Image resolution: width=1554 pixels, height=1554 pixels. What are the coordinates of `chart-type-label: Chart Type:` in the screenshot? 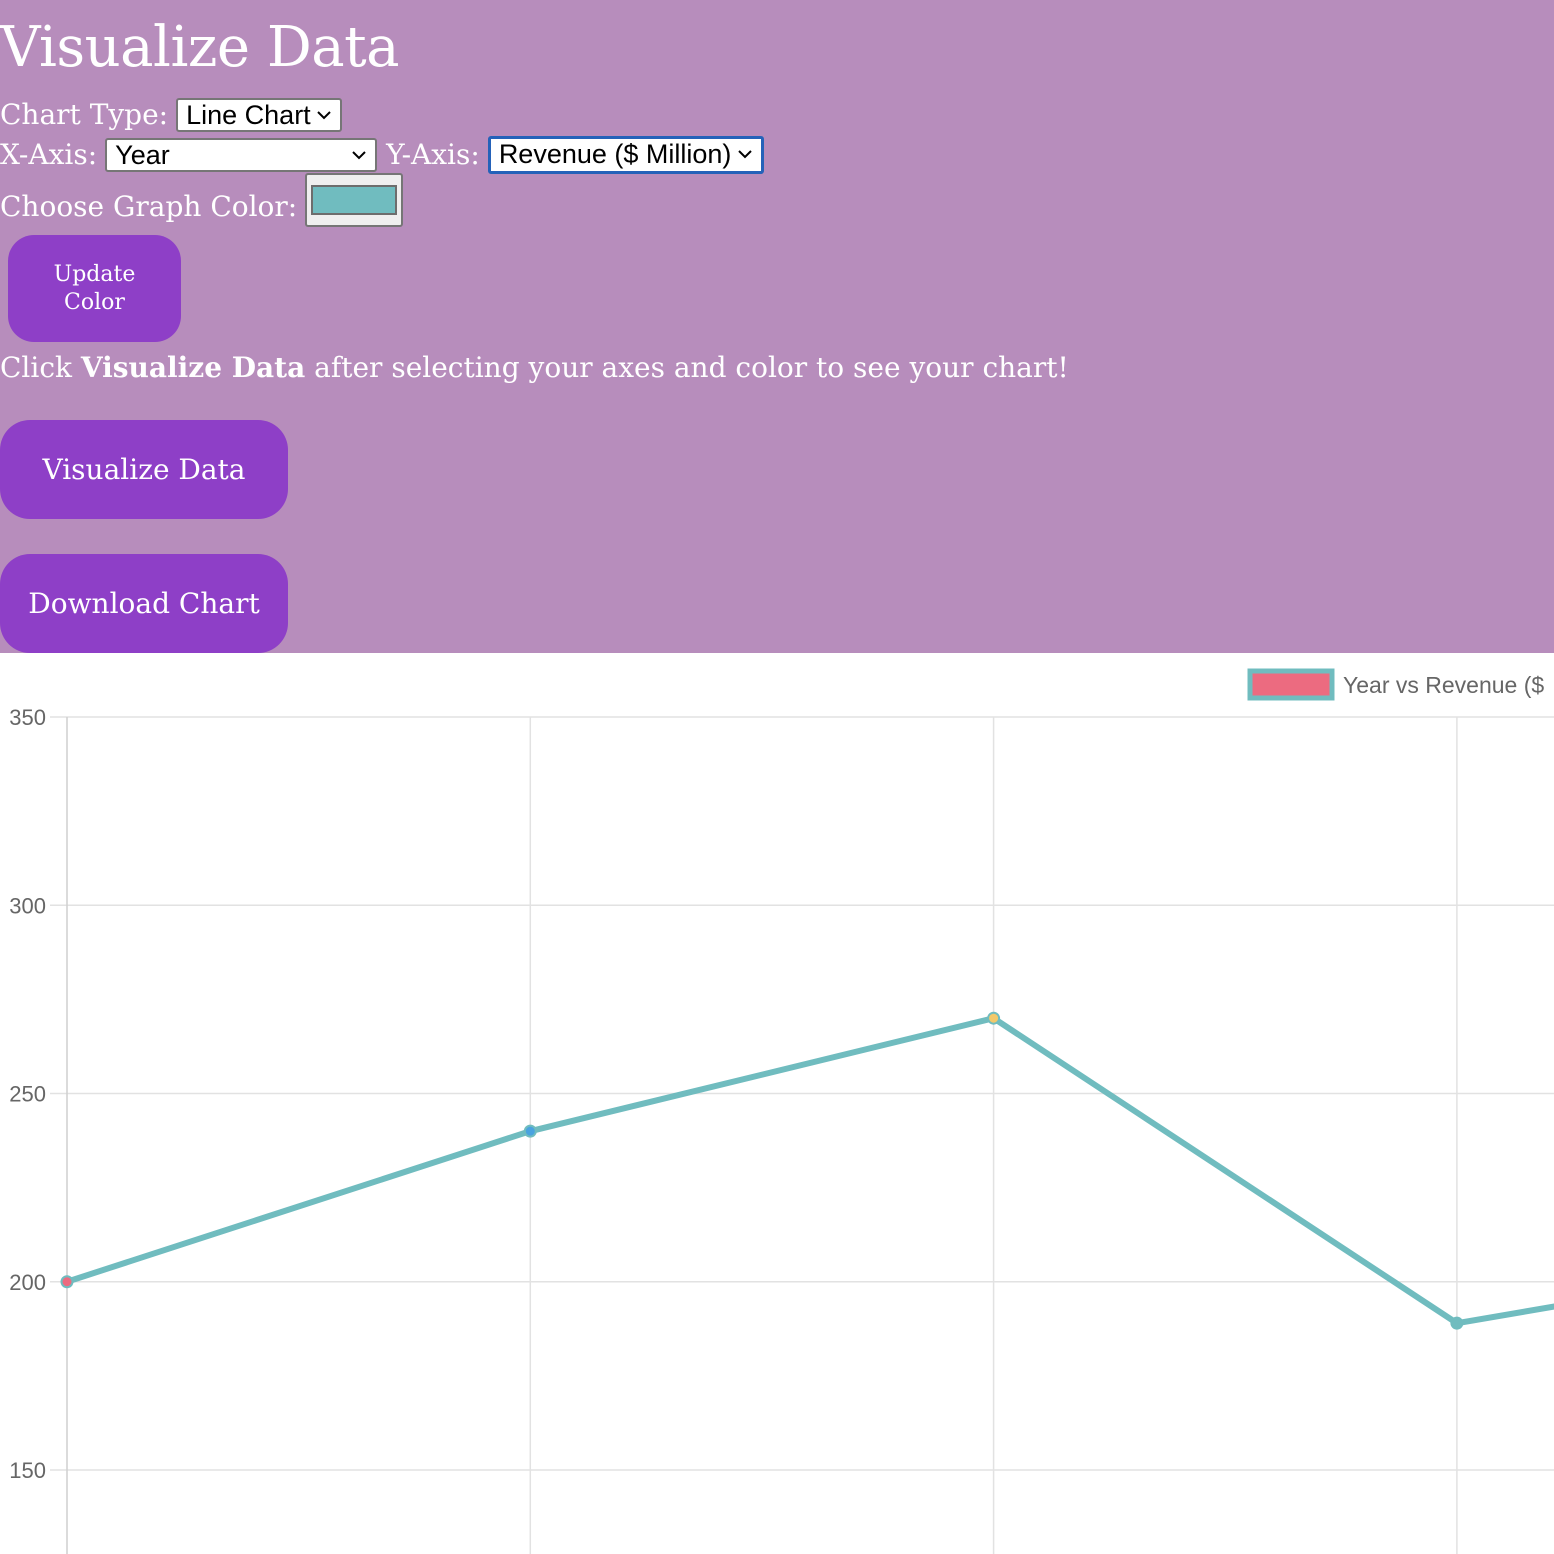 It's located at (84, 114).